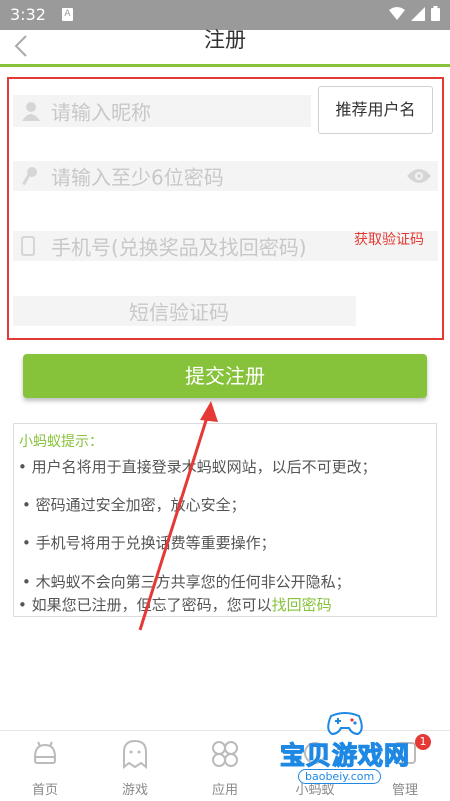 The height and width of the screenshot is (801, 450). Describe the element at coordinates (302, 605) in the screenshot. I see `find-password-link: 找回密码` at that location.